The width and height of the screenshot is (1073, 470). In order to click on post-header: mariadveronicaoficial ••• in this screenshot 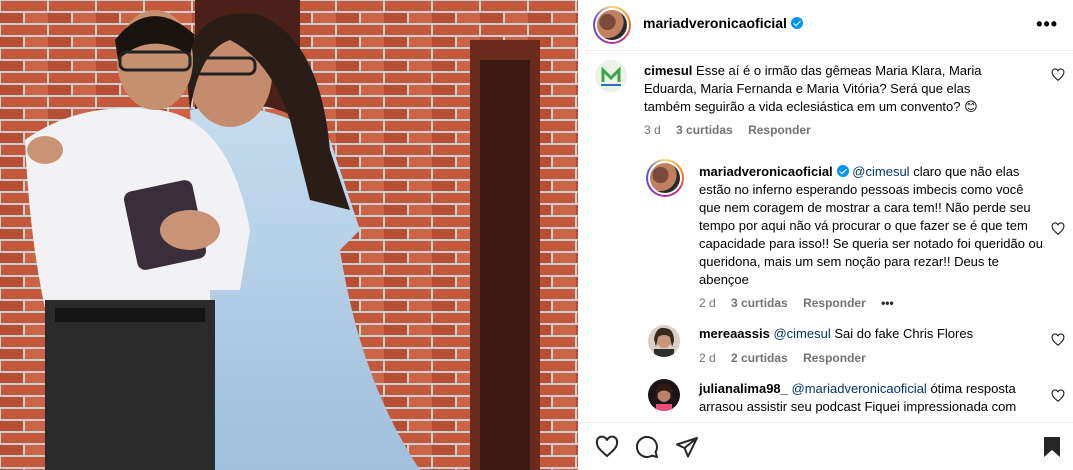, I will do `click(825, 25)`.